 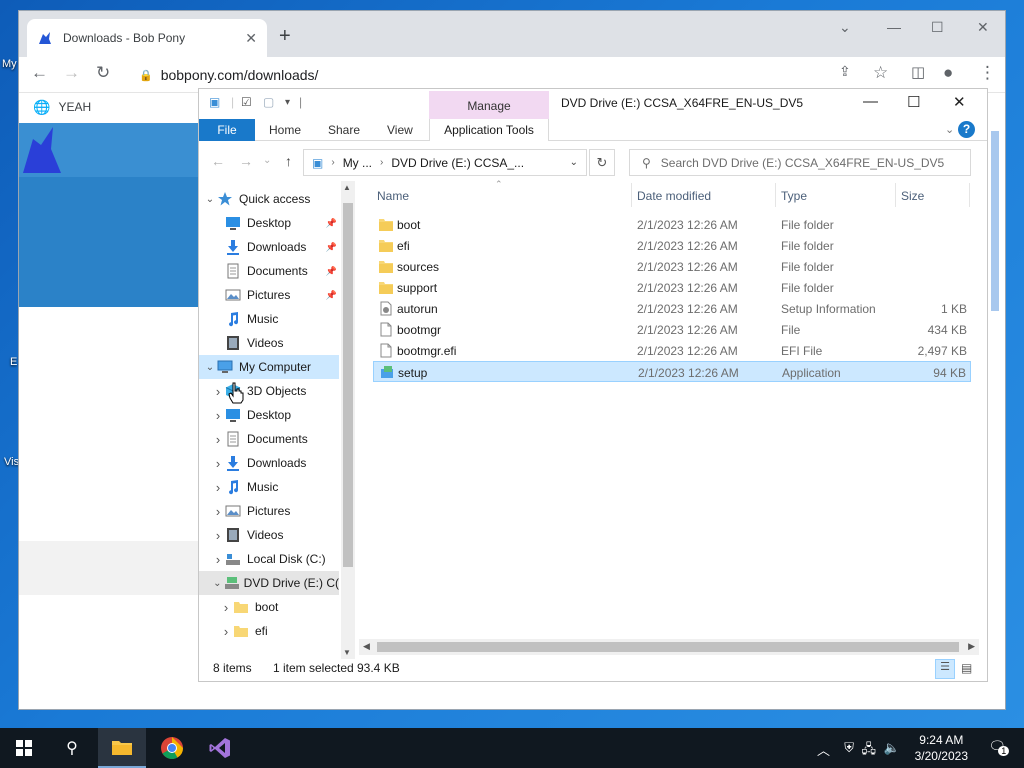 I want to click on nav-item-downloads: › Downloads, so click(x=269, y=463).